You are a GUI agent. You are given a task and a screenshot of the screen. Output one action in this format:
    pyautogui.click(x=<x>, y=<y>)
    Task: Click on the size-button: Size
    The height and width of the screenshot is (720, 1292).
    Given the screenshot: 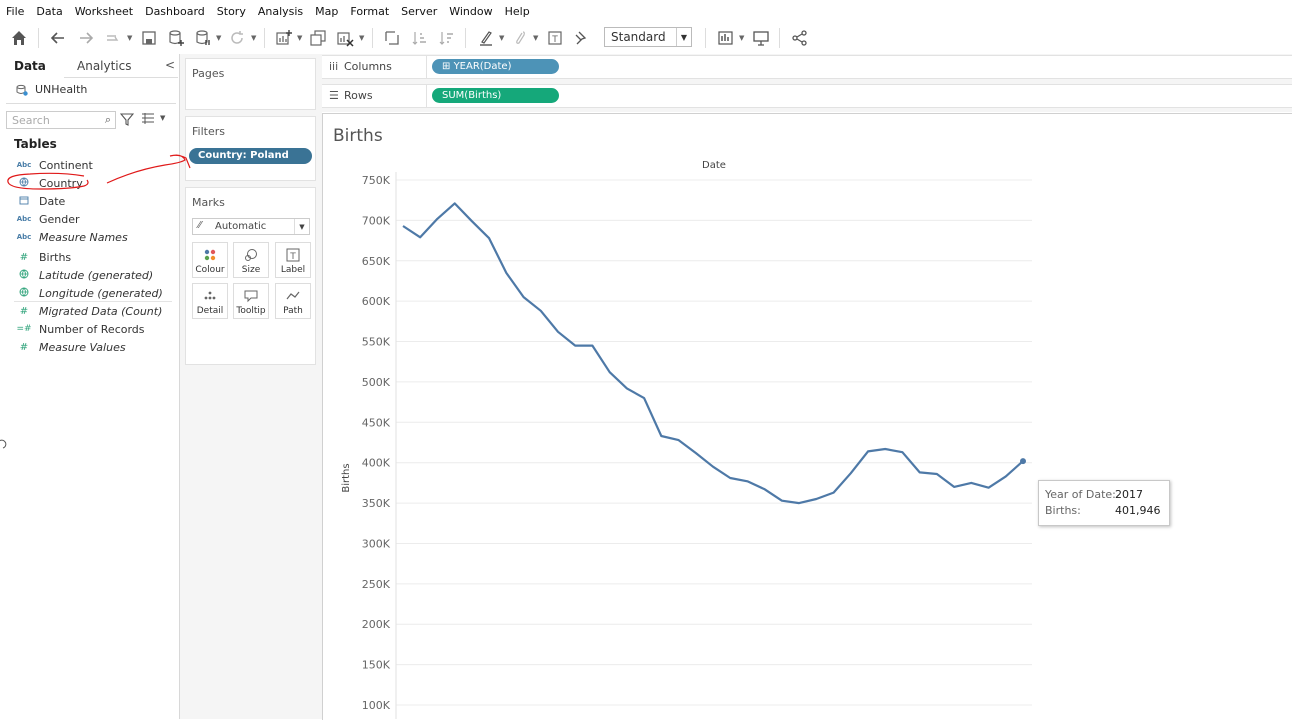 What is the action you would take?
    pyautogui.click(x=251, y=260)
    